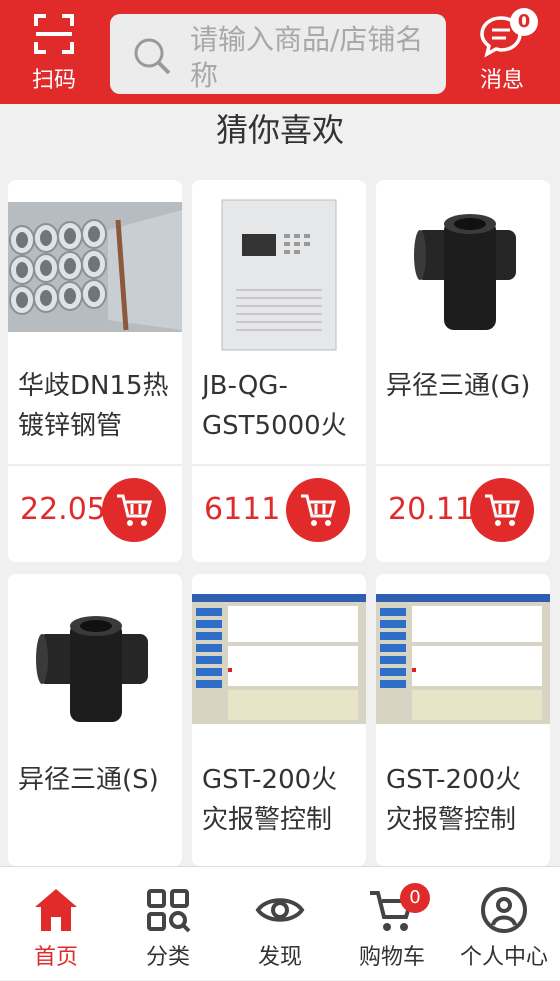 The height and width of the screenshot is (981, 560). Describe the element at coordinates (167, 957) in the screenshot. I see `tab-label: 分类` at that location.